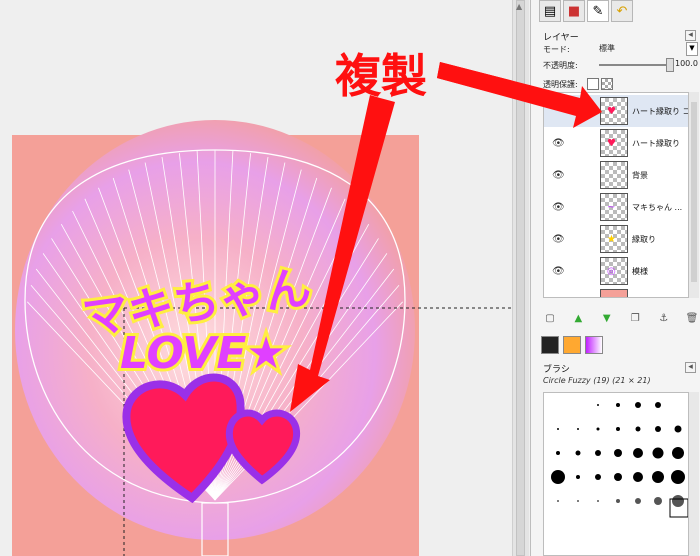 This screenshot has height=556, width=700. What do you see at coordinates (556, 49) in the screenshot?
I see `mode-label: モード:` at bounding box center [556, 49].